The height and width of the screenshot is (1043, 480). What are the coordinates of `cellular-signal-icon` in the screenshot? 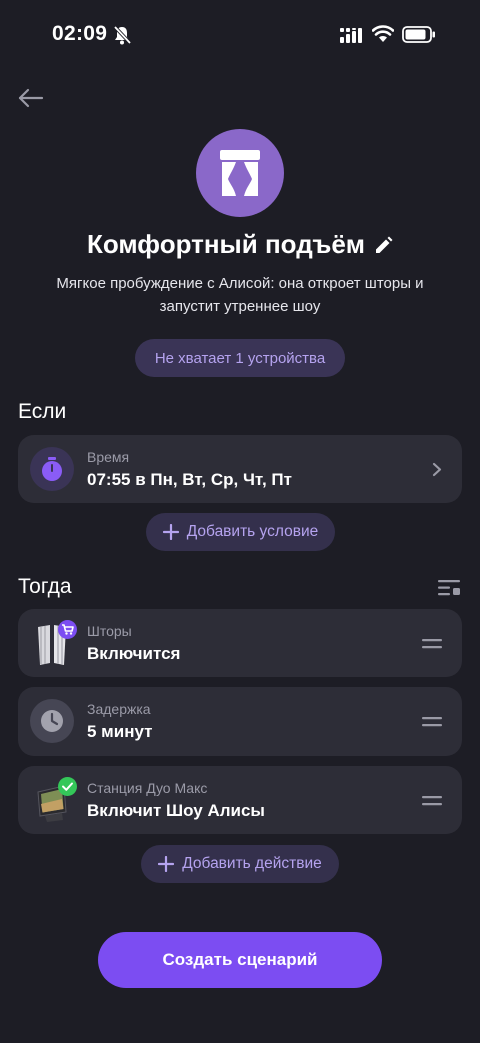 It's located at (351, 35).